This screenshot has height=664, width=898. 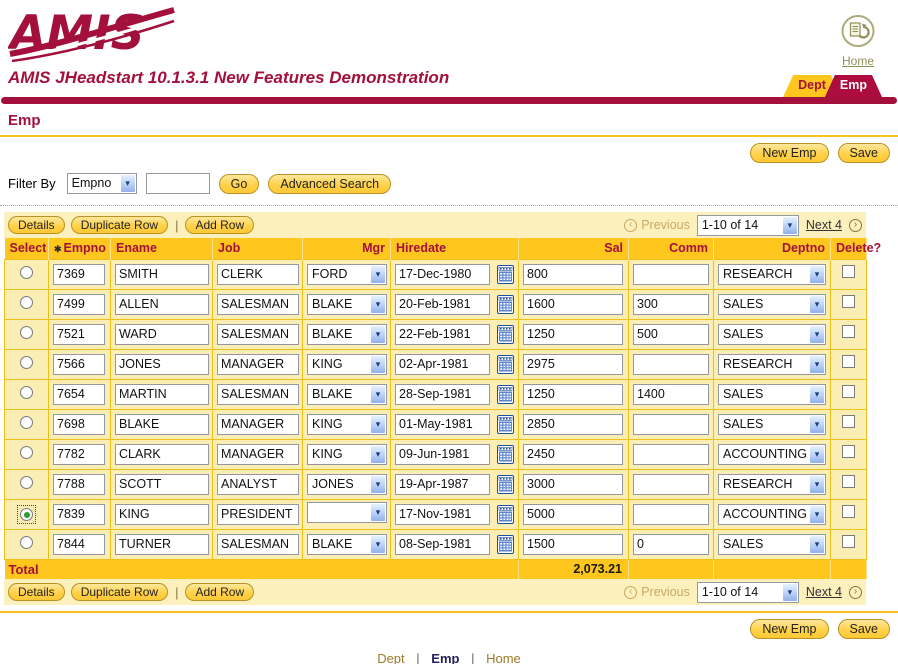 I want to click on filter-field-select: Empno ▾, so click(x=101, y=183).